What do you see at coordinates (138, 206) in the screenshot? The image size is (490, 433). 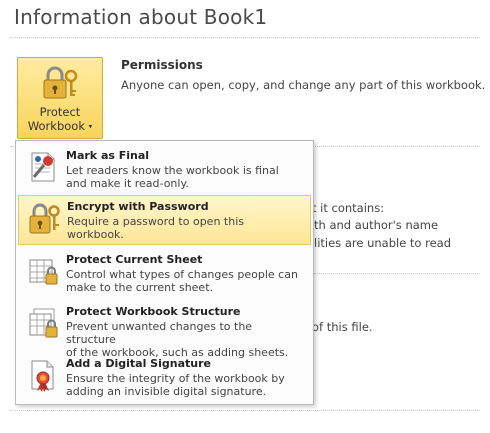 I see `menu-item-title: Encrypt with Password` at bounding box center [138, 206].